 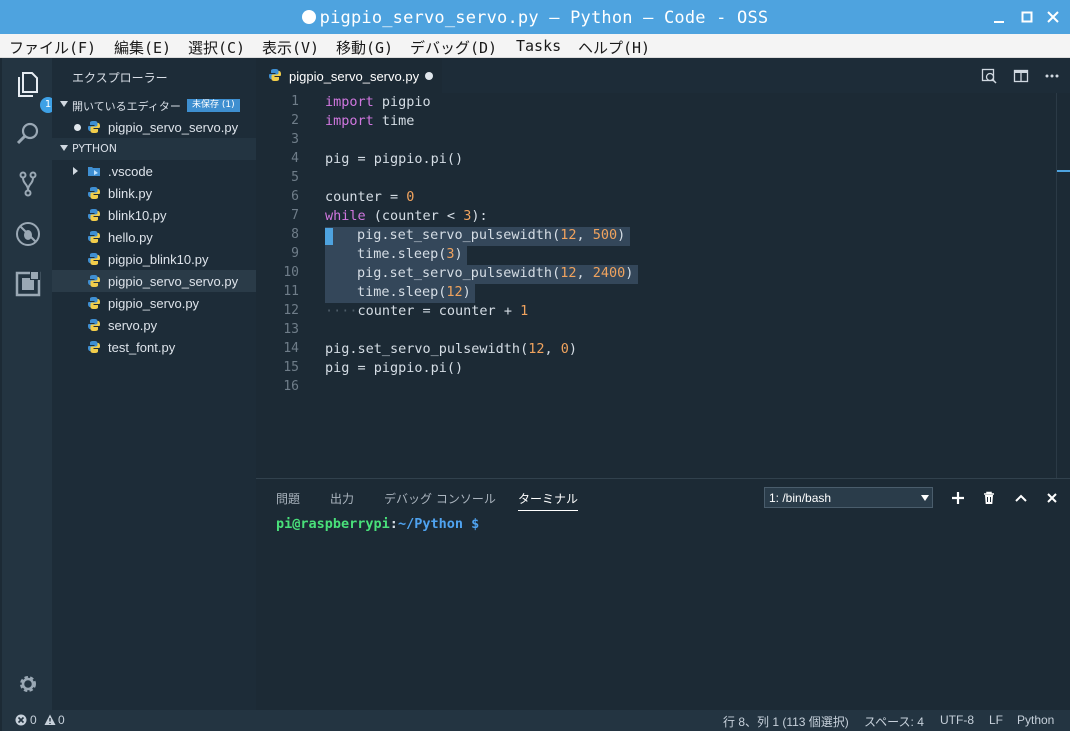 I want to click on search-activity-button, so click(x=28, y=134).